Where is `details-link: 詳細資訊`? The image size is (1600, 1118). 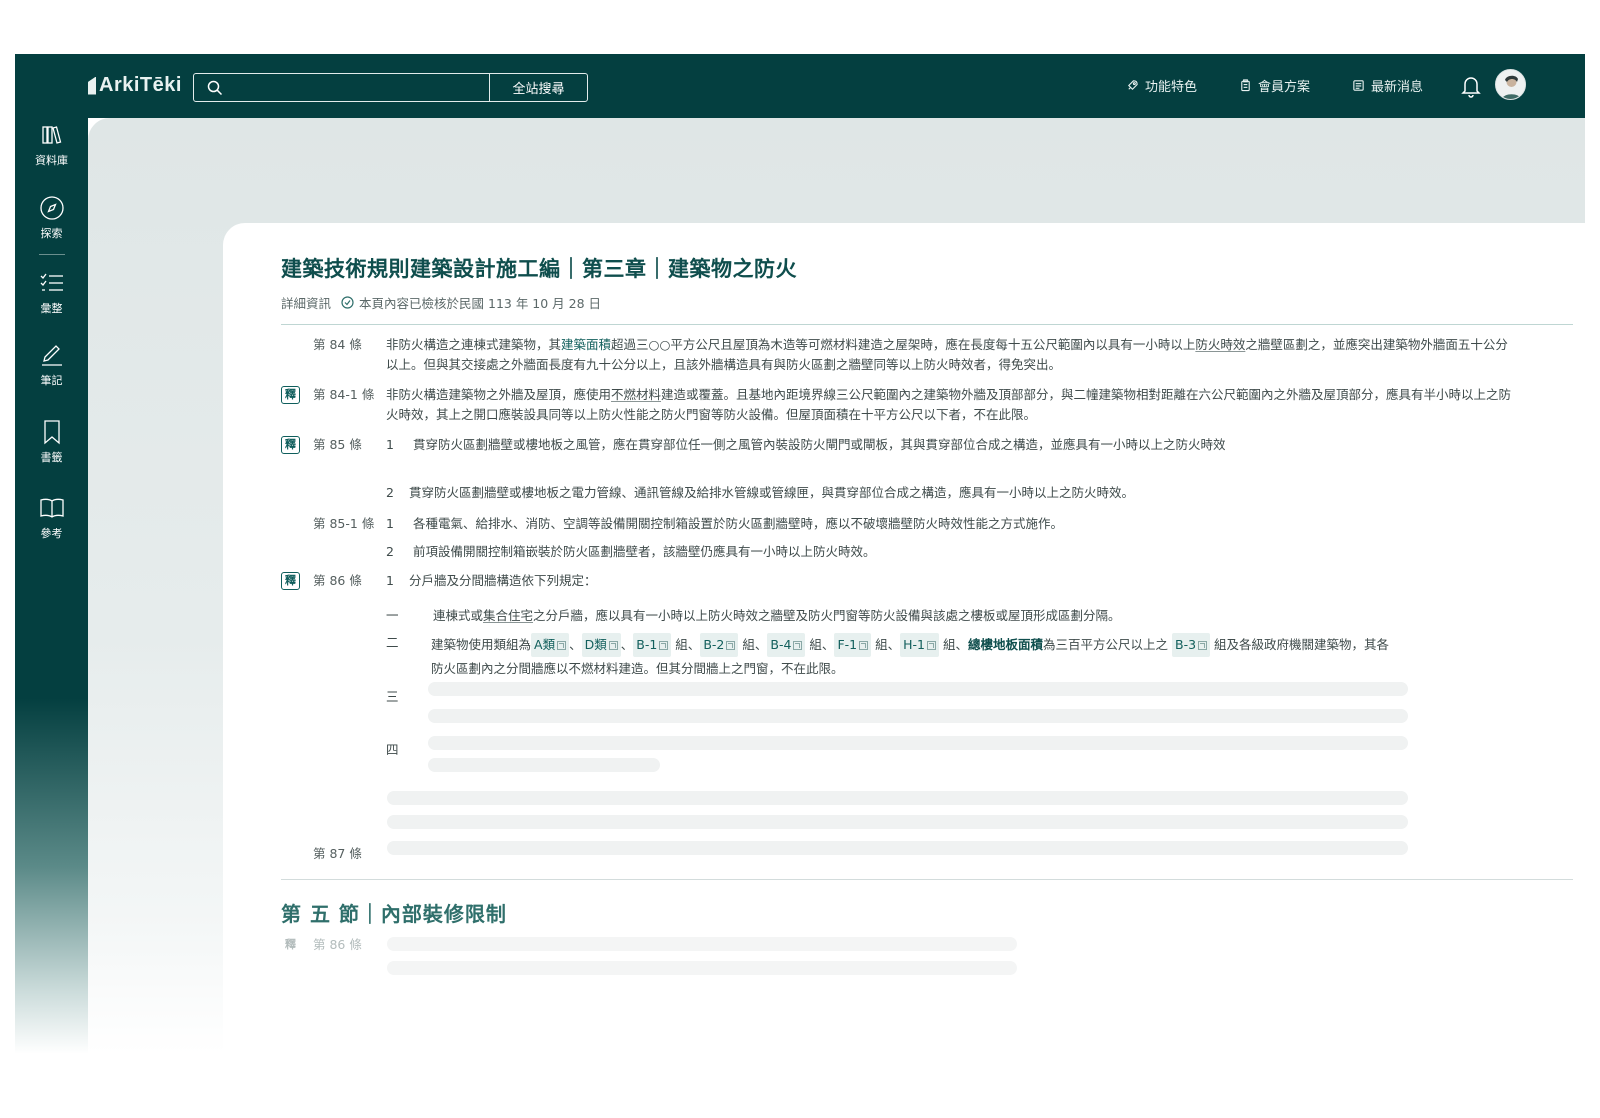
details-link: 詳細資訊 is located at coordinates (306, 302).